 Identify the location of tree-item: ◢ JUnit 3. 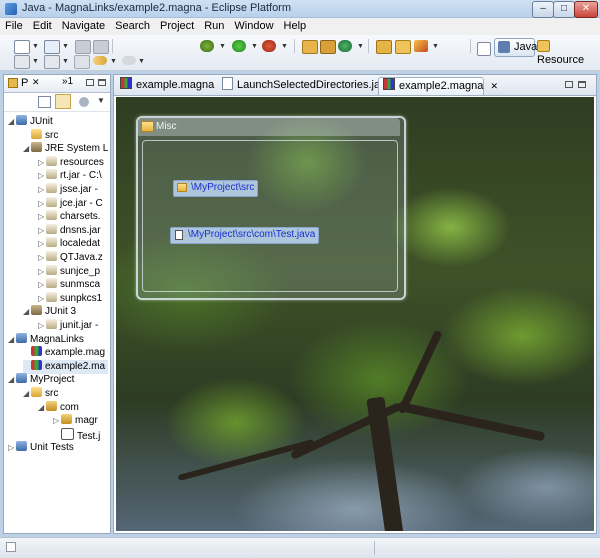
(65, 312).